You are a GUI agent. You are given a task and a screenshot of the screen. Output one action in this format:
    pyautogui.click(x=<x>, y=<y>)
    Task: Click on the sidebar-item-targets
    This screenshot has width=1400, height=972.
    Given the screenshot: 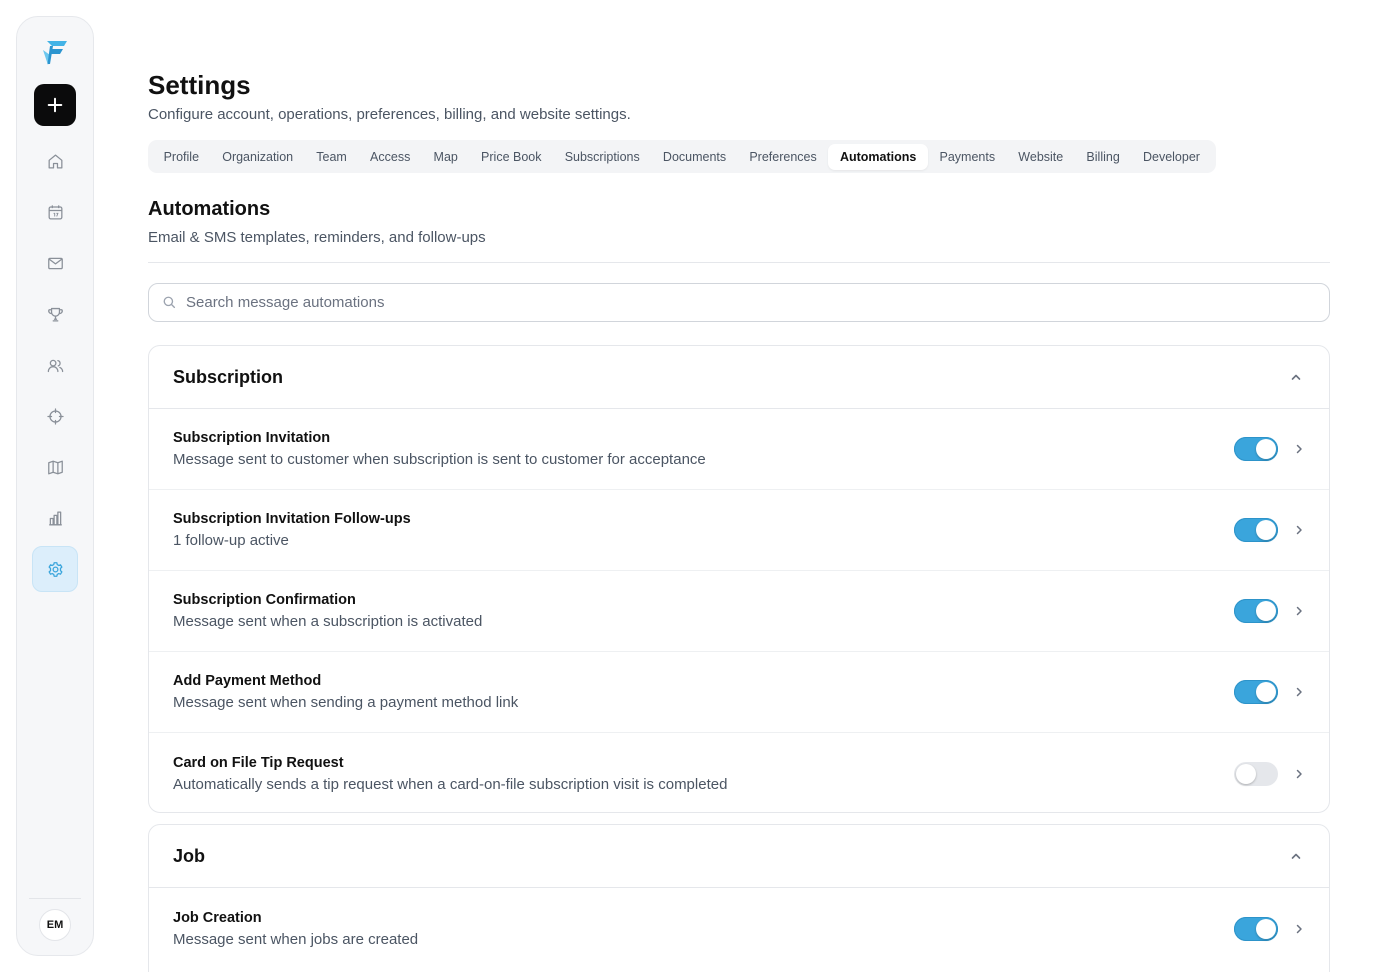 What is the action you would take?
    pyautogui.click(x=55, y=416)
    